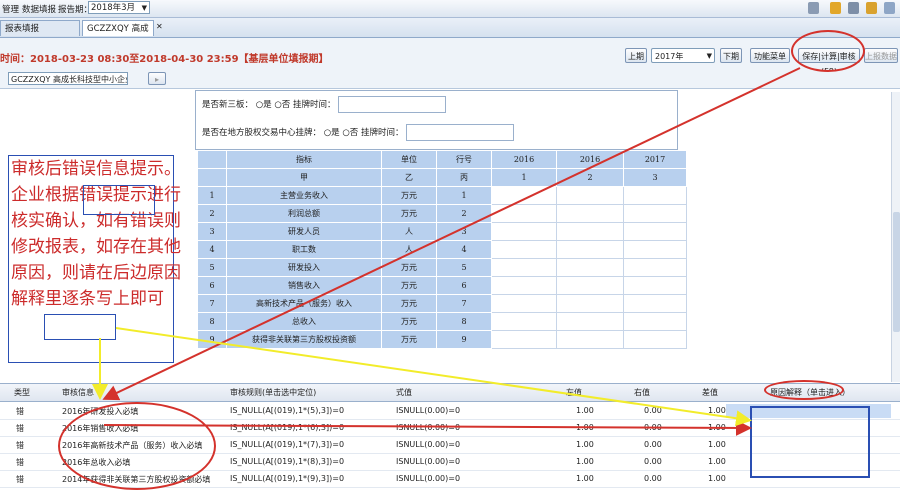  What do you see at coordinates (427, 427) in the screenshot?
I see `arrow-error-to-reason` at bounding box center [427, 427].